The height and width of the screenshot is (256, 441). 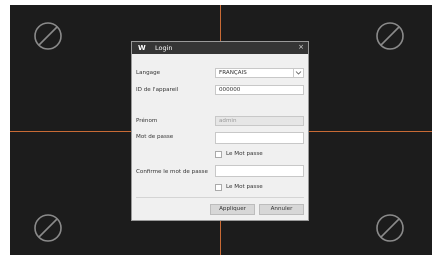 What do you see at coordinates (218, 187) in the screenshot?
I see `show-confirm-password-checkbox` at bounding box center [218, 187].